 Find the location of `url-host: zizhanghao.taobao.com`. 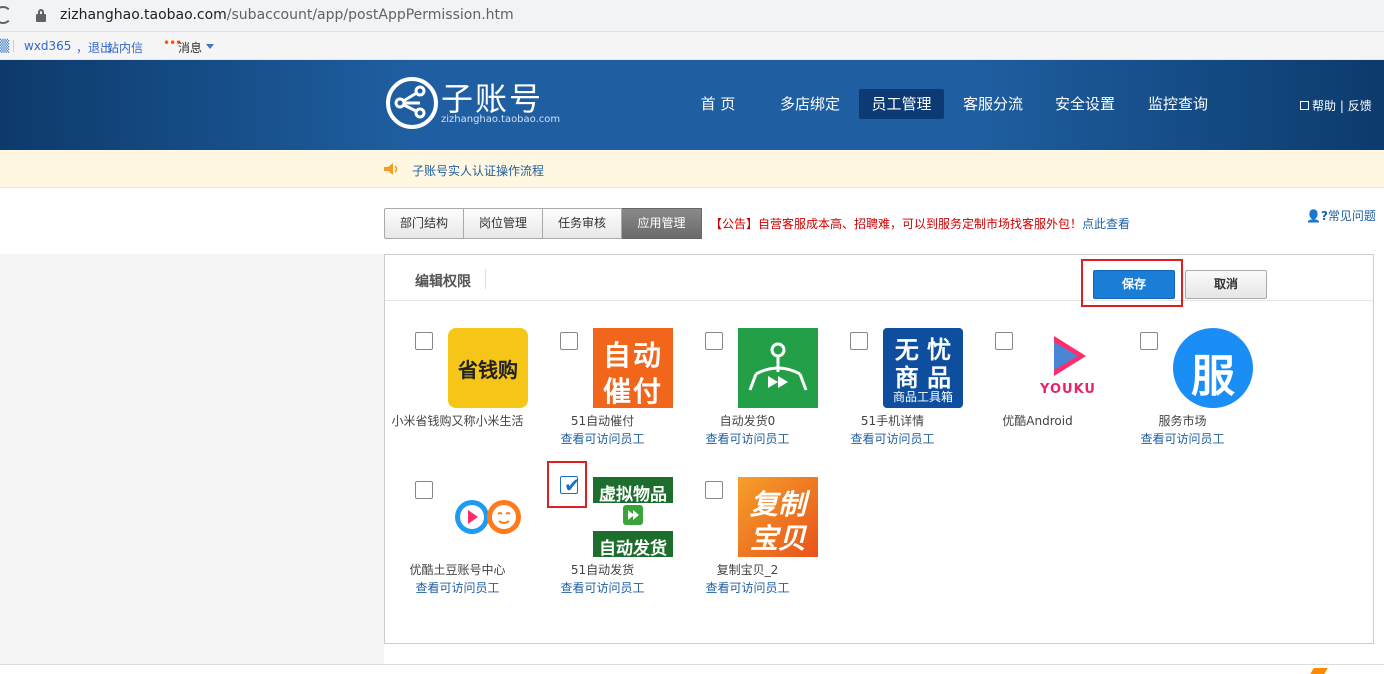

url-host: zizhanghao.taobao.com is located at coordinates (143, 15).